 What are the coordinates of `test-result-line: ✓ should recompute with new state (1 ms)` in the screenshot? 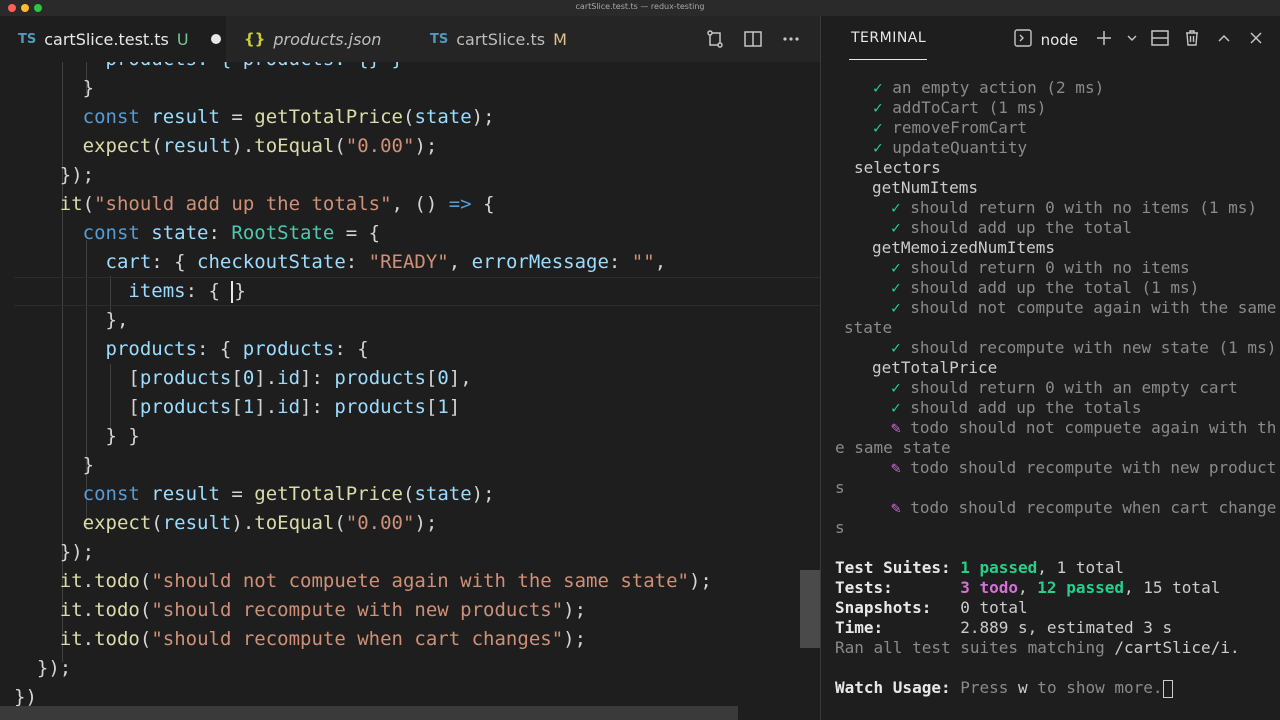 It's located at (1084, 347).